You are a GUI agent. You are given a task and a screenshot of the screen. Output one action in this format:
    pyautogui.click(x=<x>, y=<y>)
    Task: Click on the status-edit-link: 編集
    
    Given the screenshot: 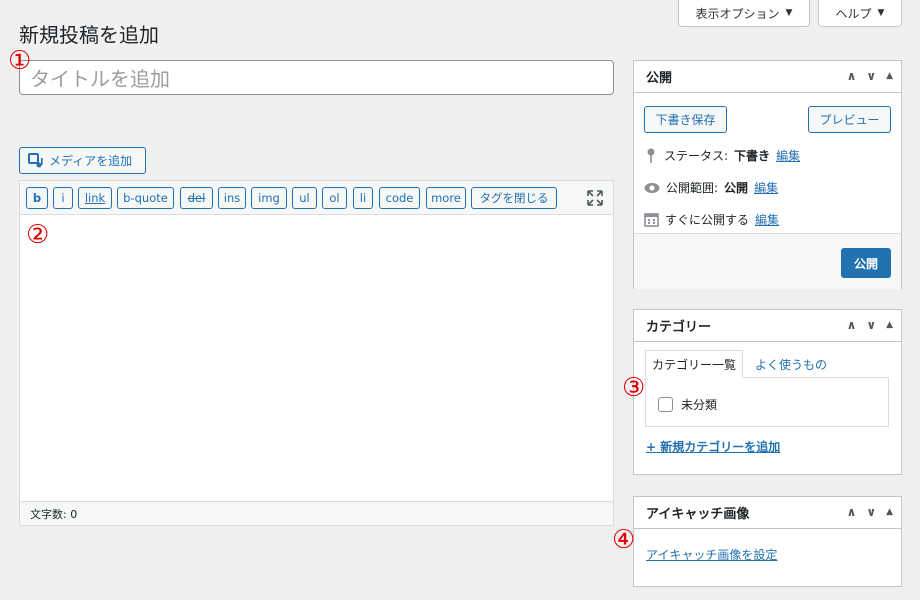 What is the action you would take?
    pyautogui.click(x=788, y=155)
    